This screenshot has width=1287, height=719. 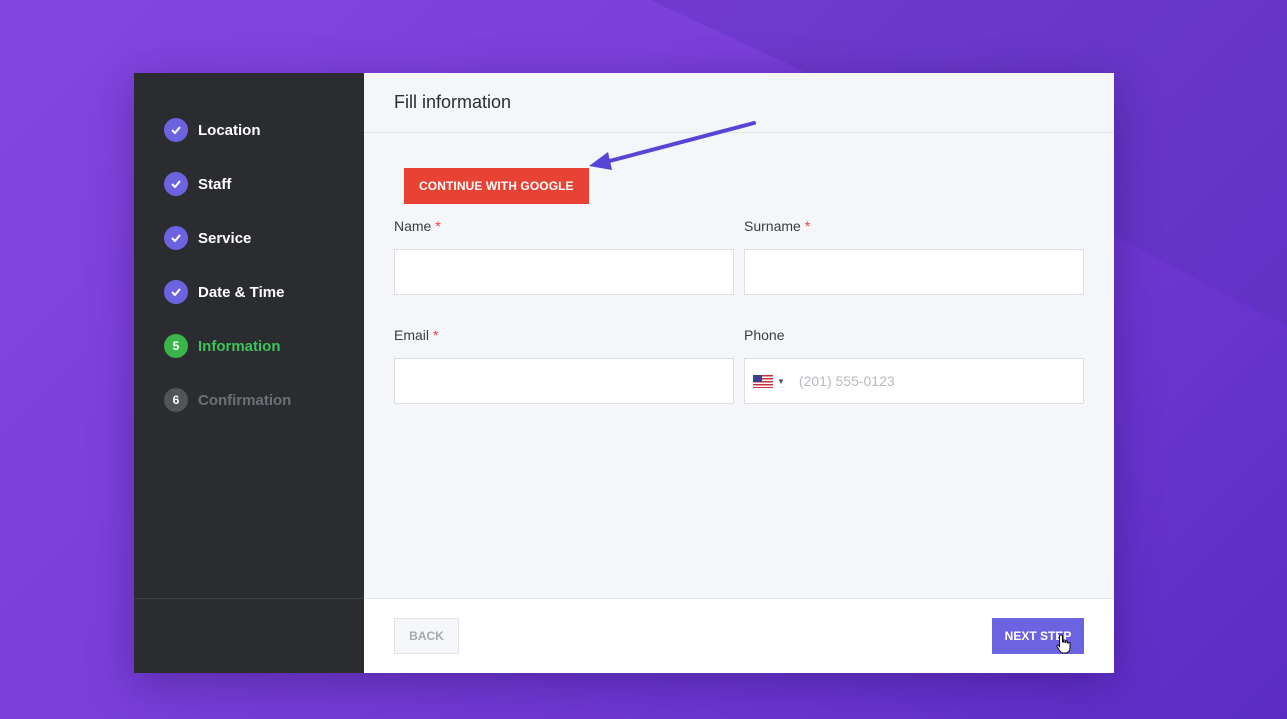 What do you see at coordinates (426, 636) in the screenshot?
I see `back-button: BACK` at bounding box center [426, 636].